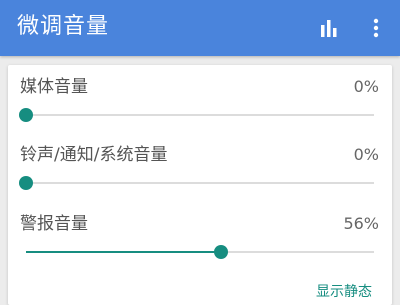  I want to click on bar-chart-icon, so click(329, 28).